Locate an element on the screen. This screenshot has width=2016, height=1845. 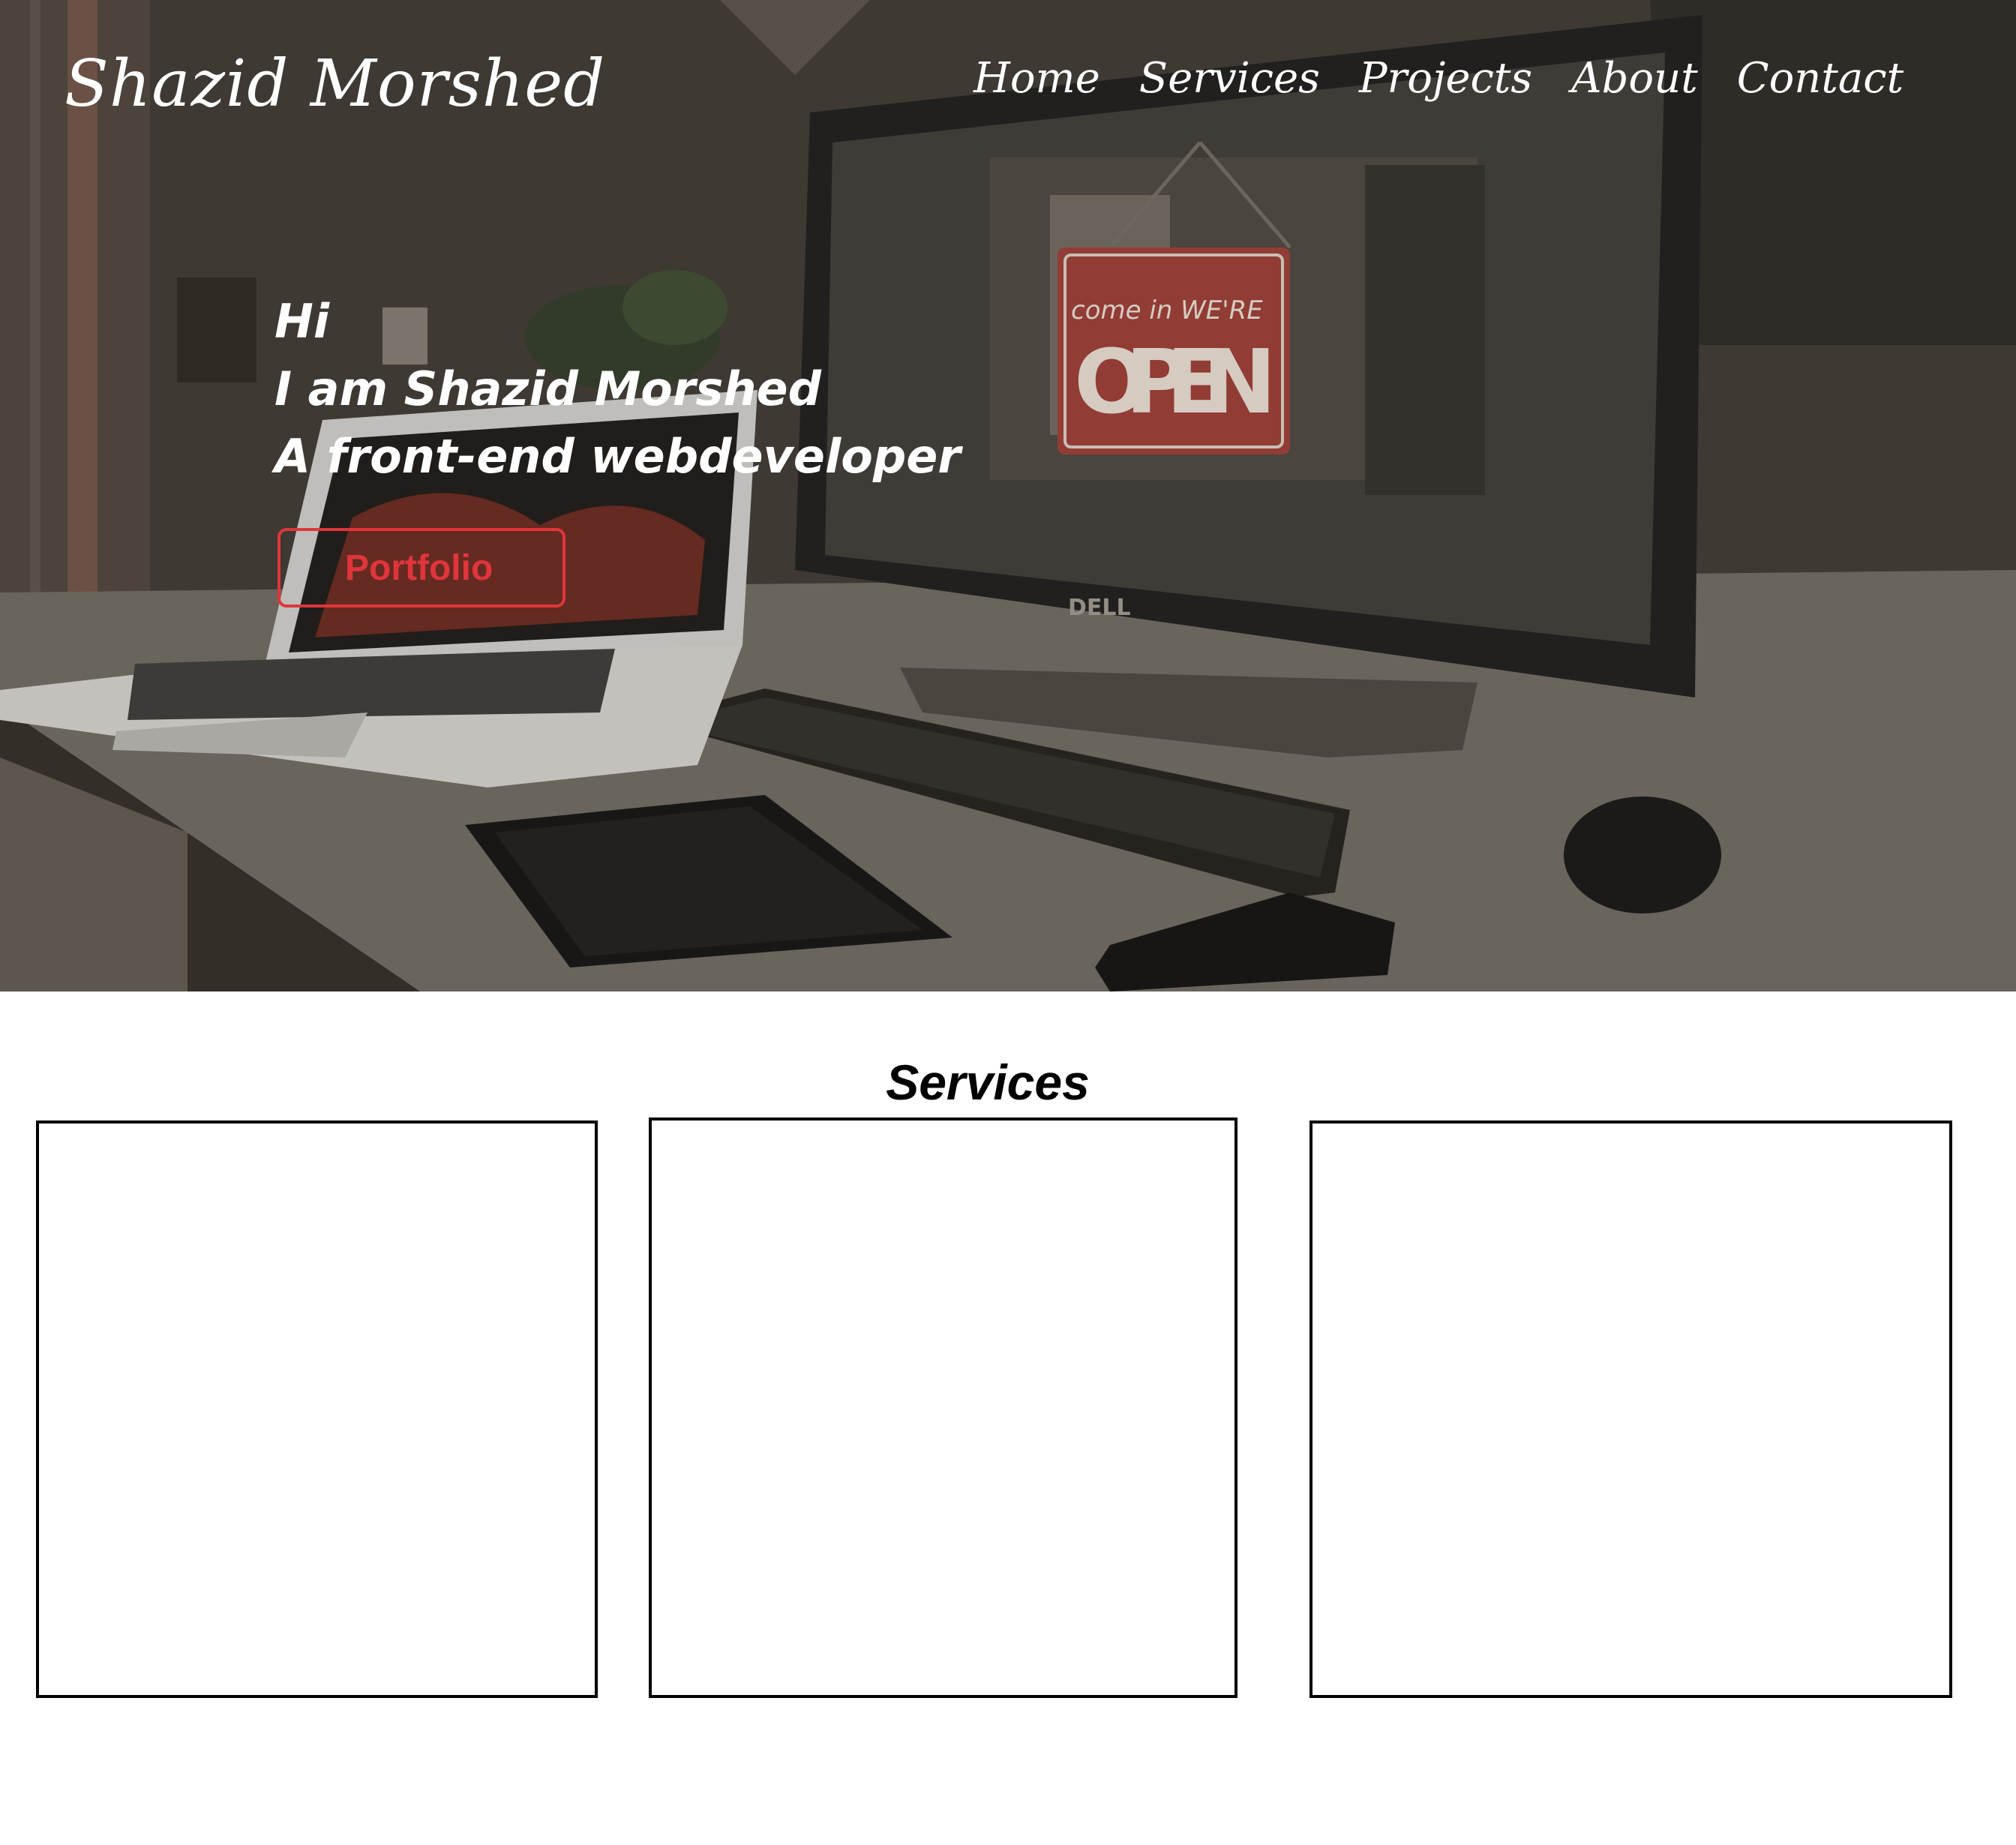
main-nav: Home Services Projects About Contact is located at coordinates (1439, 78).